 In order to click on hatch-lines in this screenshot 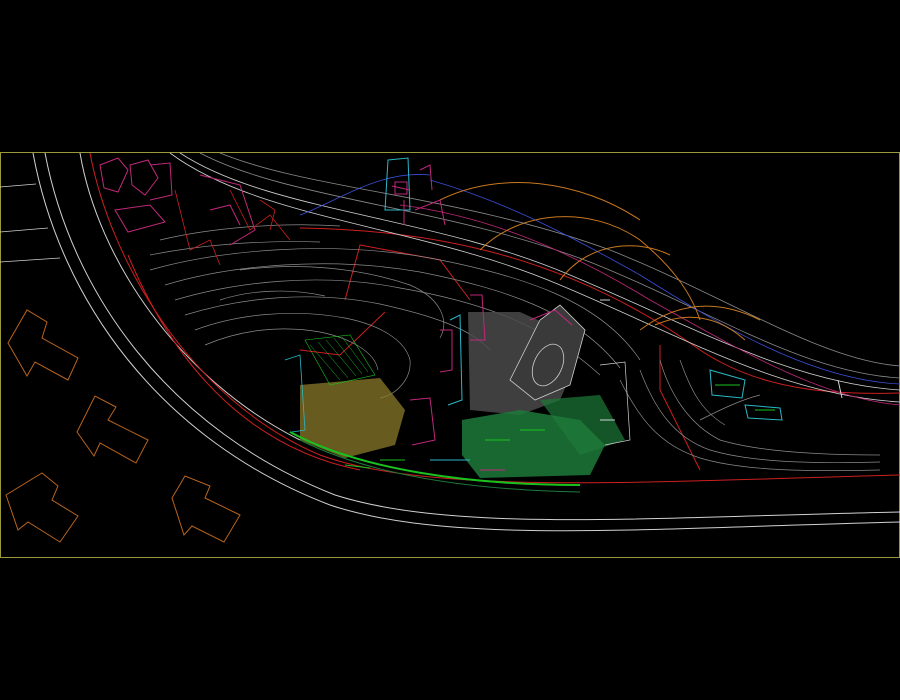, I will do `click(339, 358)`.